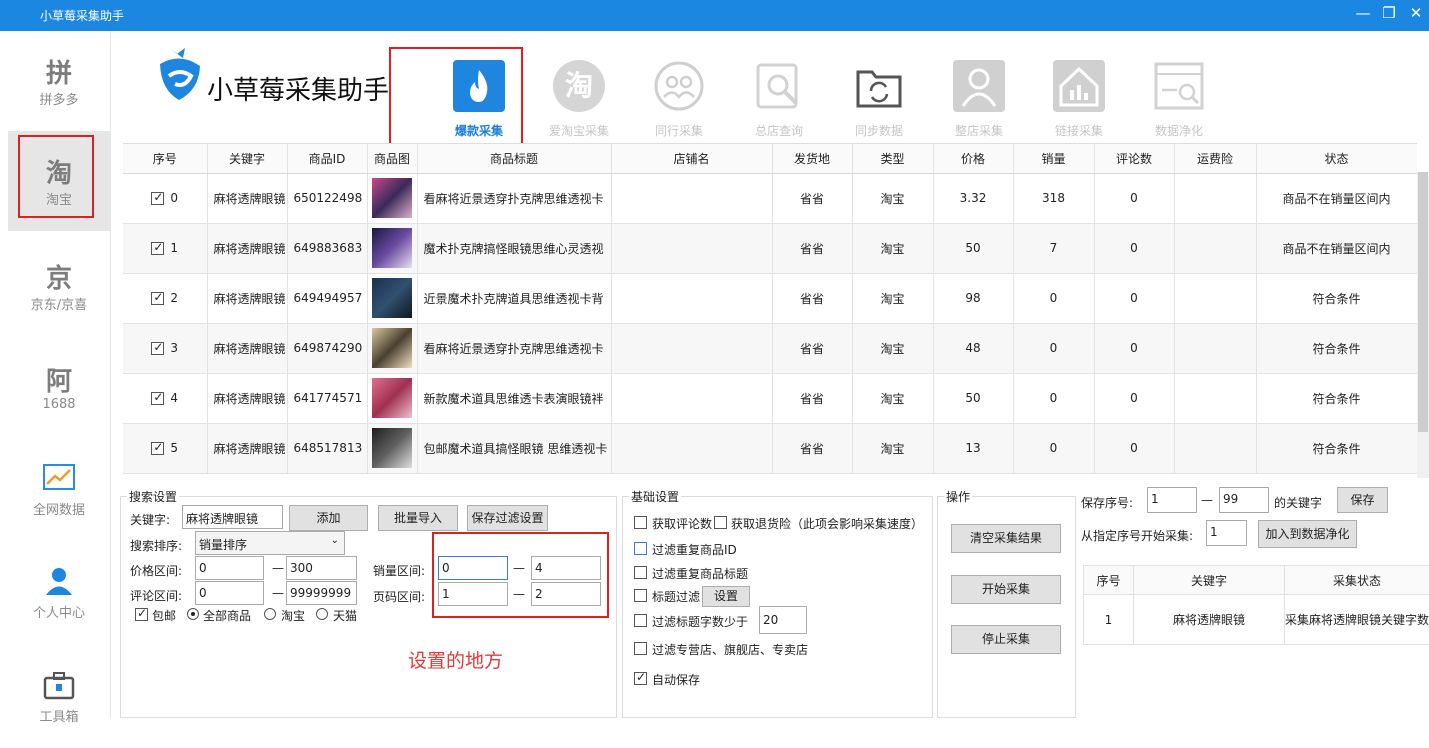 The image size is (1429, 748). I want to click on add-button: 添加, so click(328, 518).